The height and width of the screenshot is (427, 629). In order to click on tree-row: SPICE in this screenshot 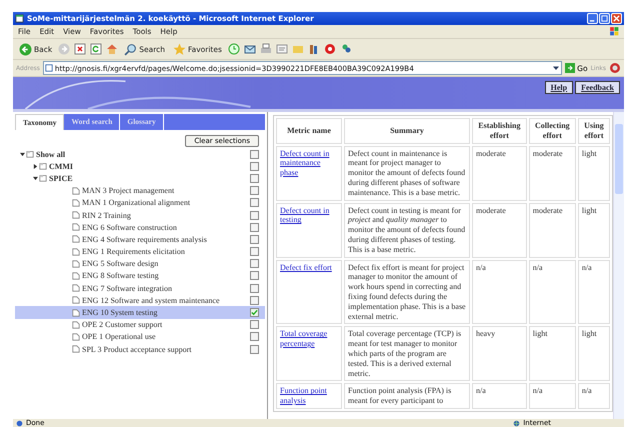, I will do `click(140, 178)`.